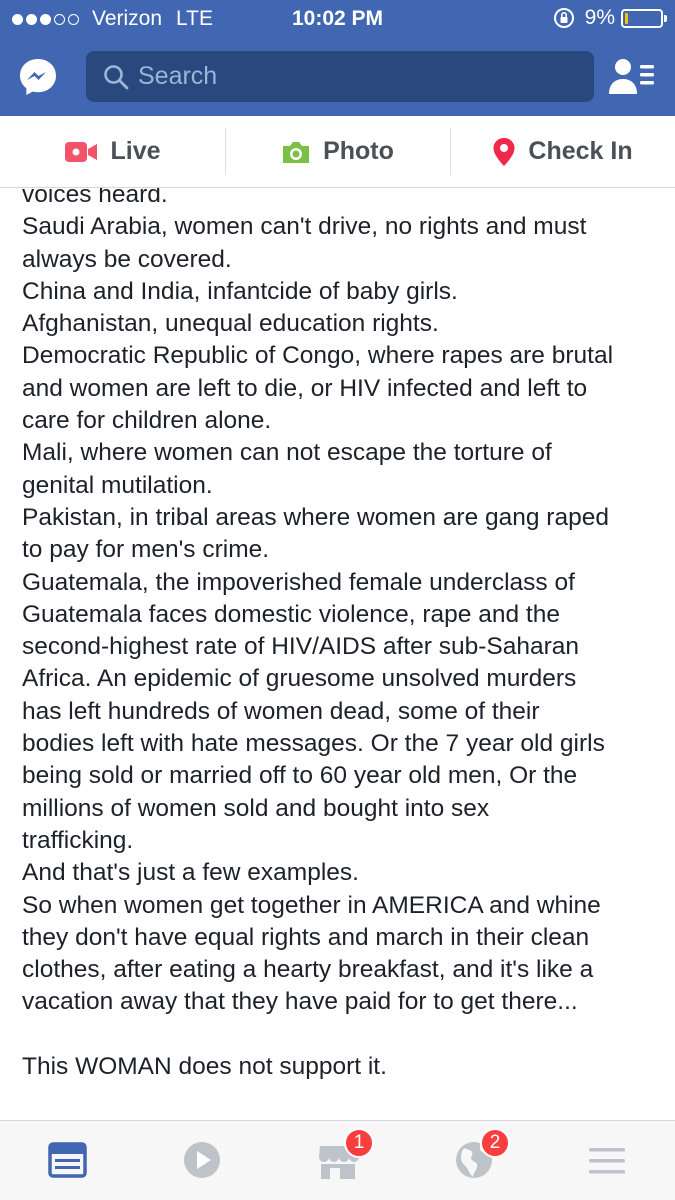 The height and width of the screenshot is (1200, 675). What do you see at coordinates (177, 76) in the screenshot?
I see `search-input: Search` at bounding box center [177, 76].